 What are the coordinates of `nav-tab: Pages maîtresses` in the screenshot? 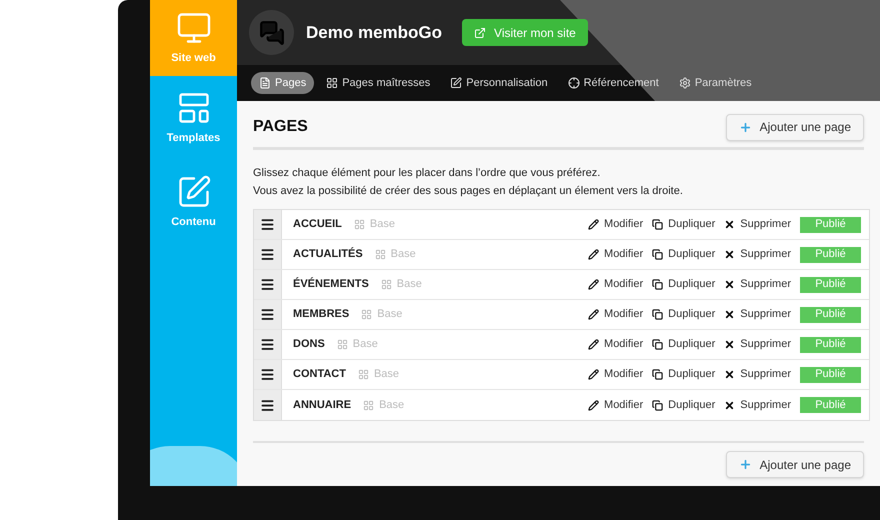 It's located at (378, 83).